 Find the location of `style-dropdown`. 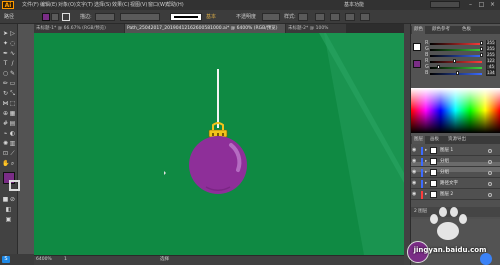

style-dropdown is located at coordinates (303, 17).